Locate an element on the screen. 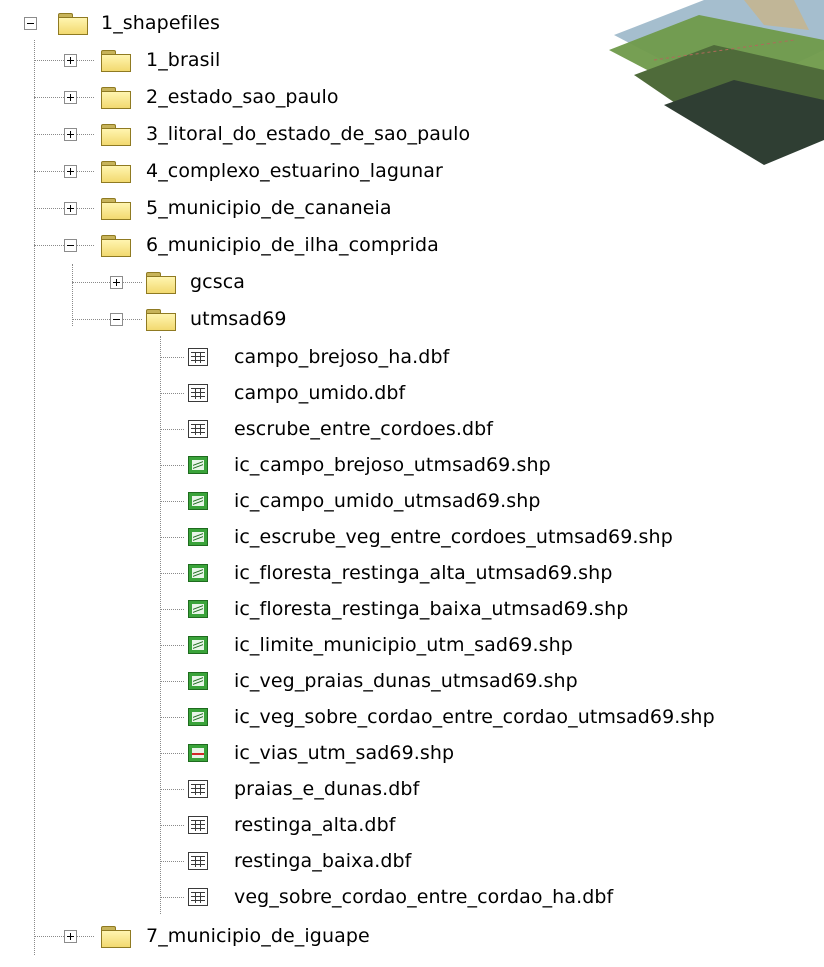 The width and height of the screenshot is (824, 967). layered-map-logo-icon is located at coordinates (716, 82).